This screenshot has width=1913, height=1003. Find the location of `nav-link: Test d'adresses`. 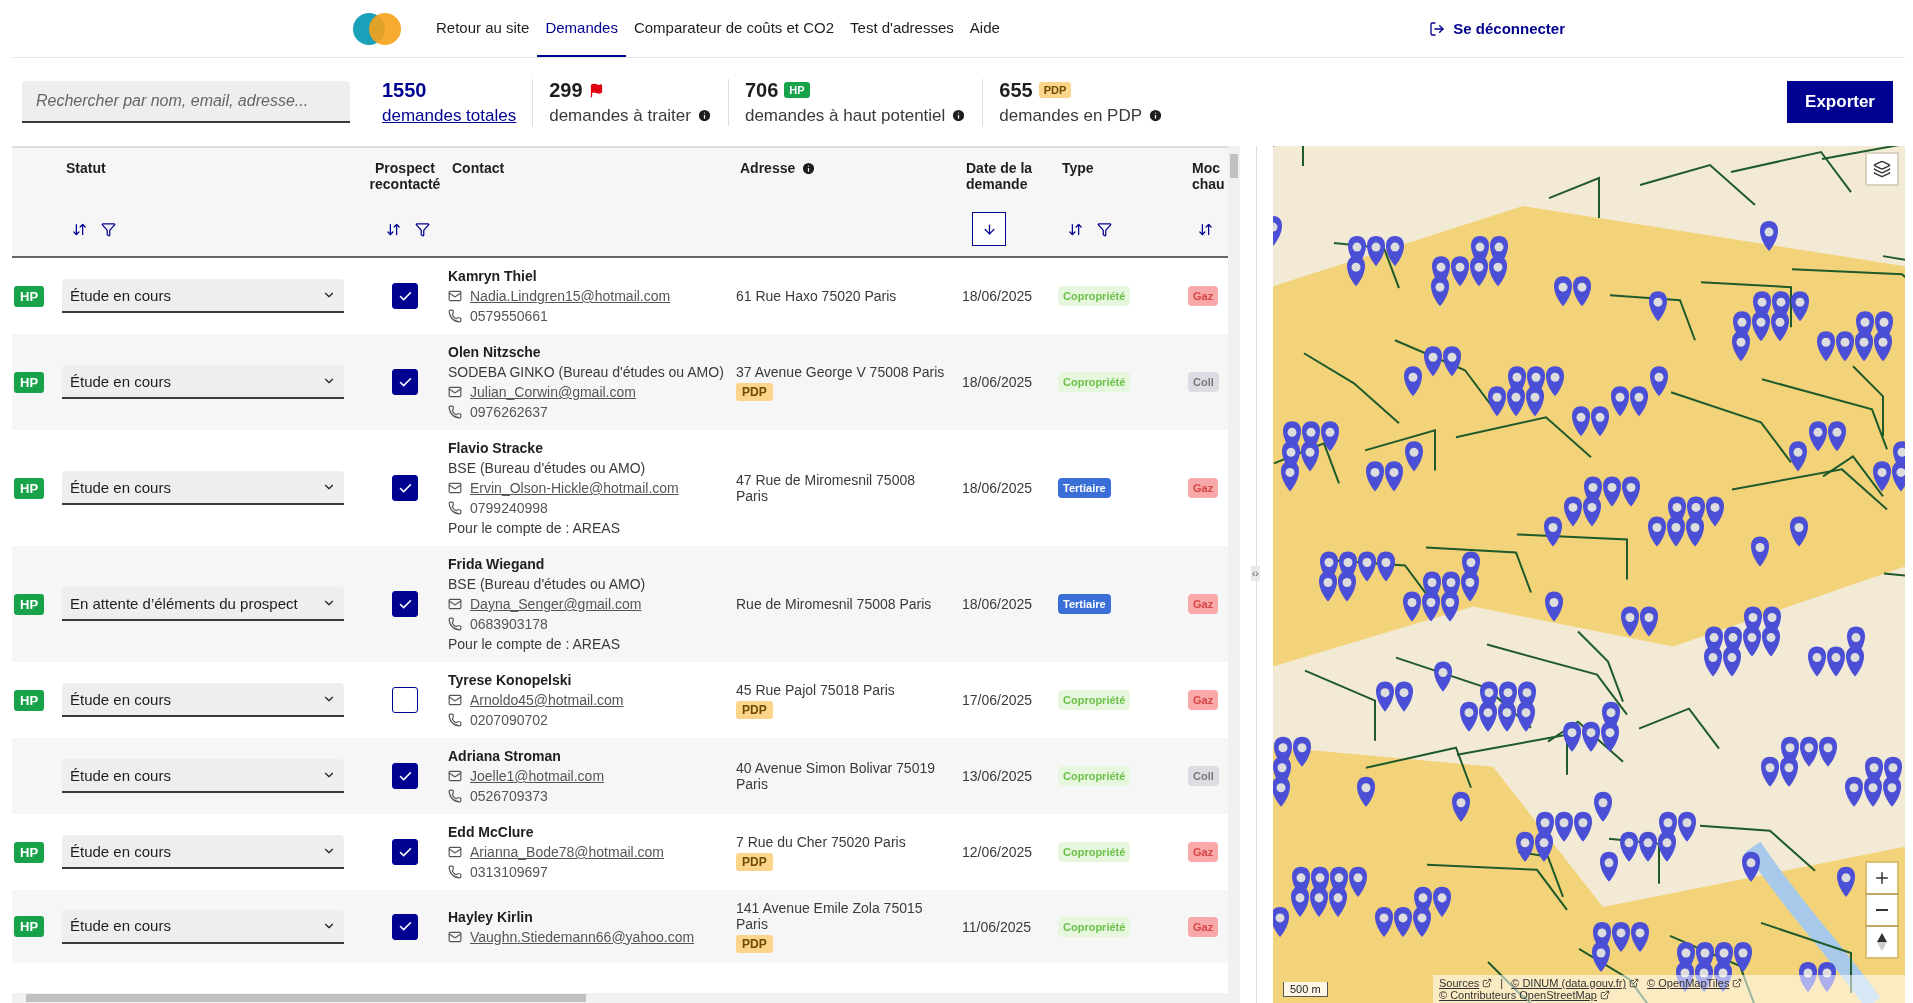

nav-link: Test d'adresses is located at coordinates (902, 28).